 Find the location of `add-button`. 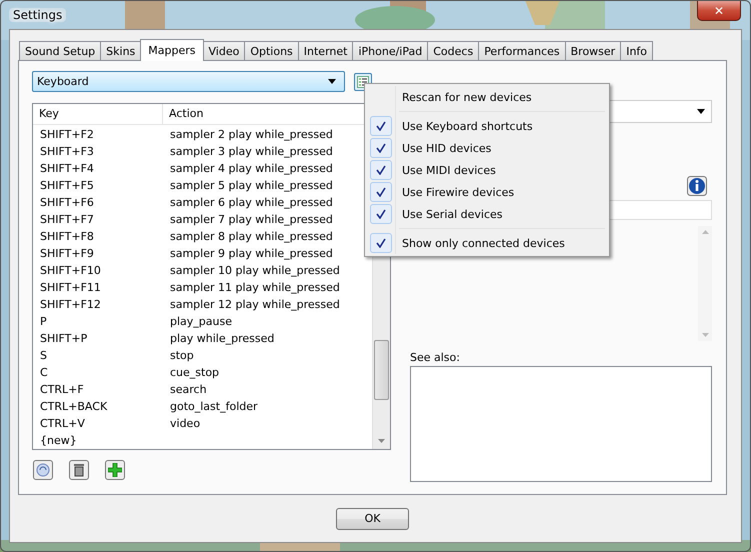

add-button is located at coordinates (115, 470).